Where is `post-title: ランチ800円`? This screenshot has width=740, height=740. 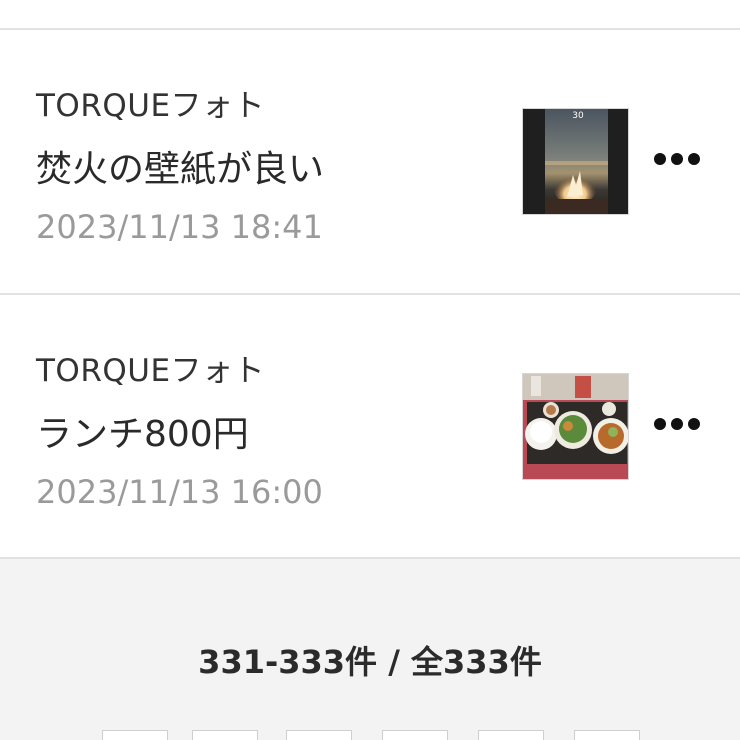
post-title: ランチ800円 is located at coordinates (142, 431).